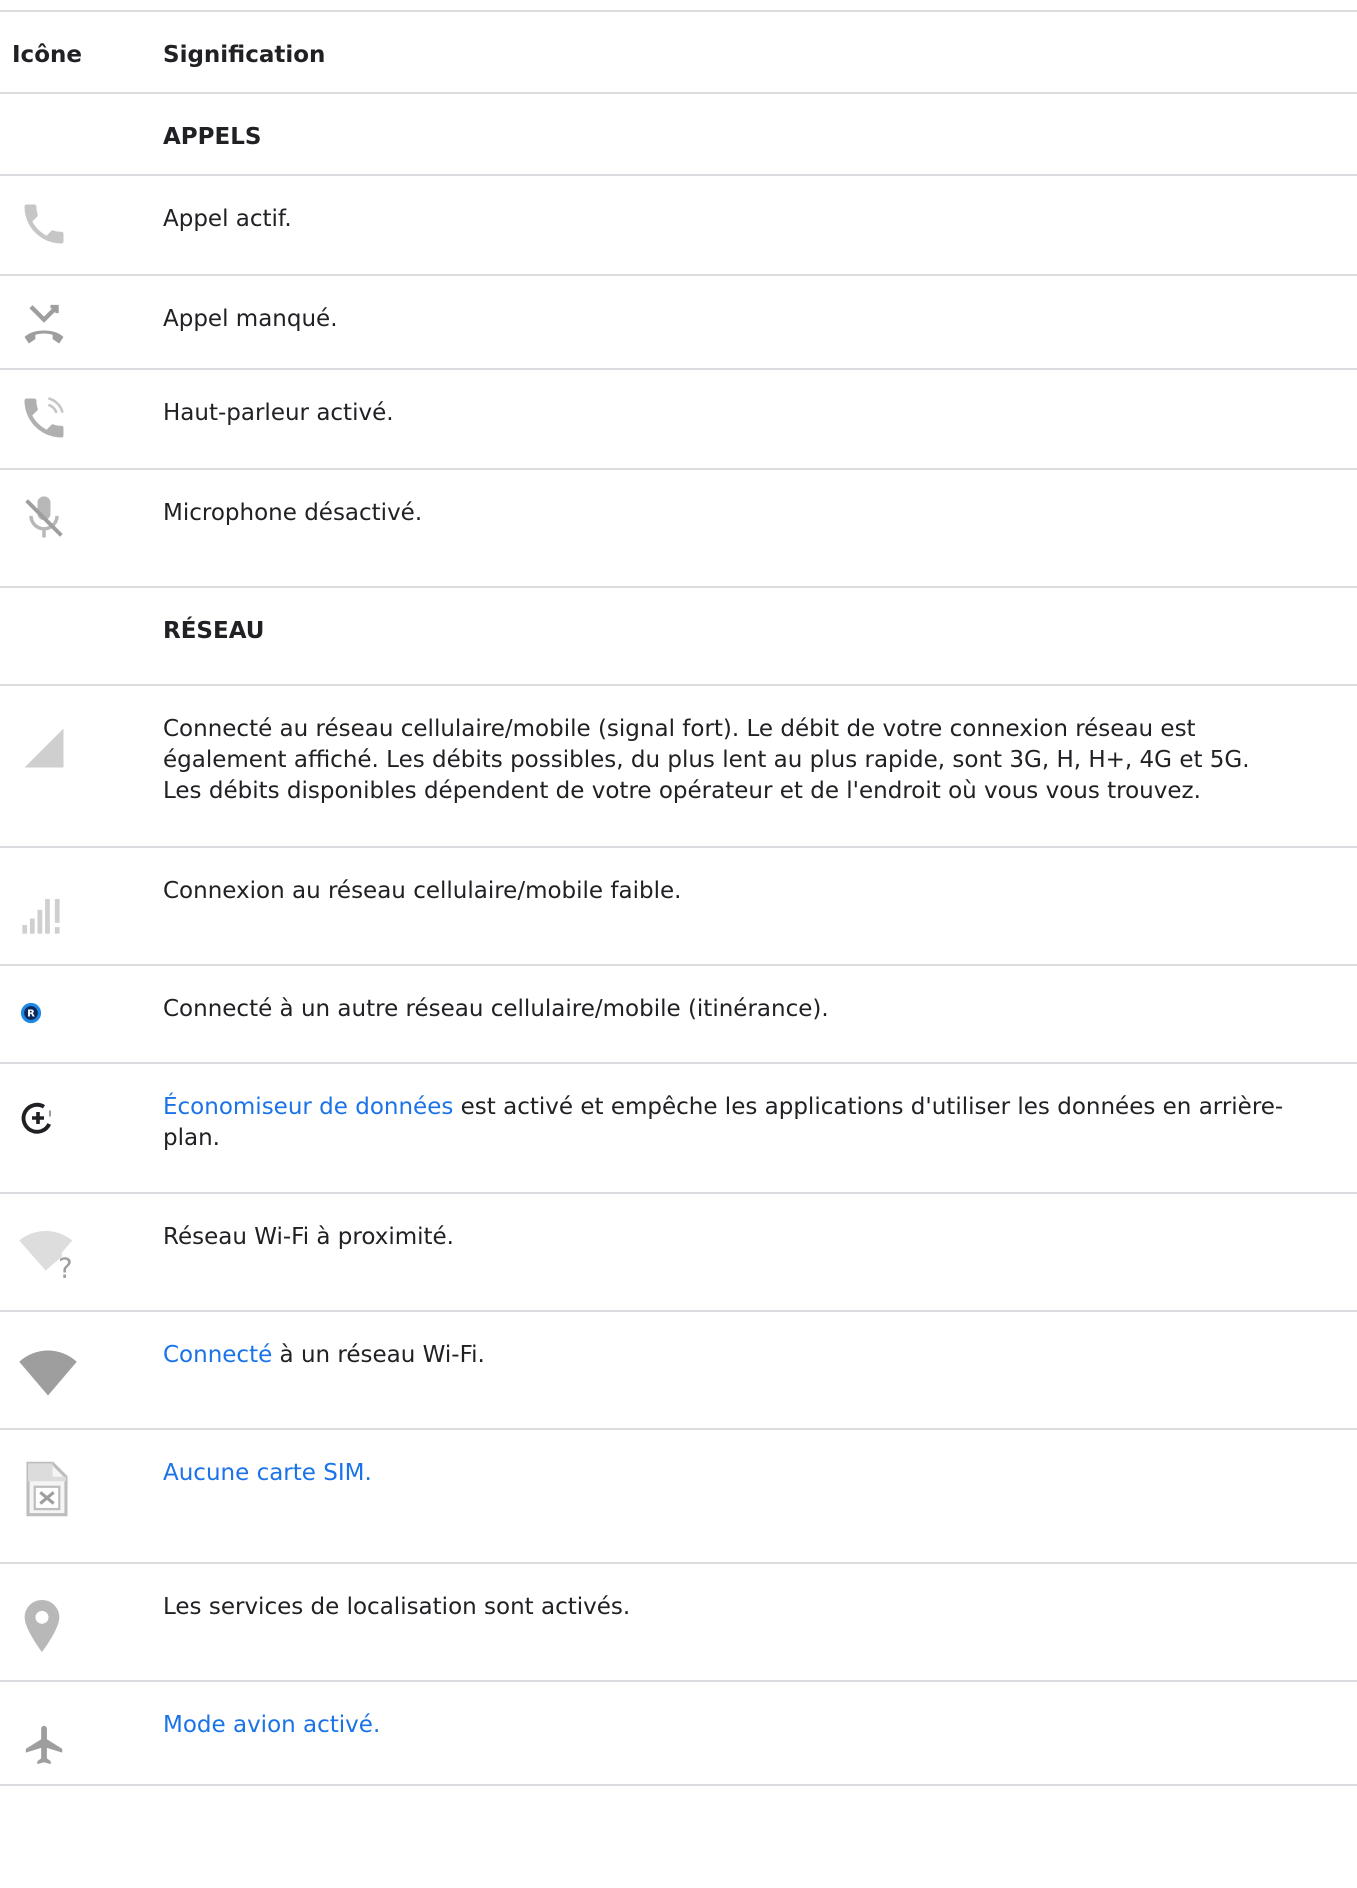 The image size is (1357, 1888). What do you see at coordinates (44, 324) in the screenshot?
I see `missed-call-icon` at bounding box center [44, 324].